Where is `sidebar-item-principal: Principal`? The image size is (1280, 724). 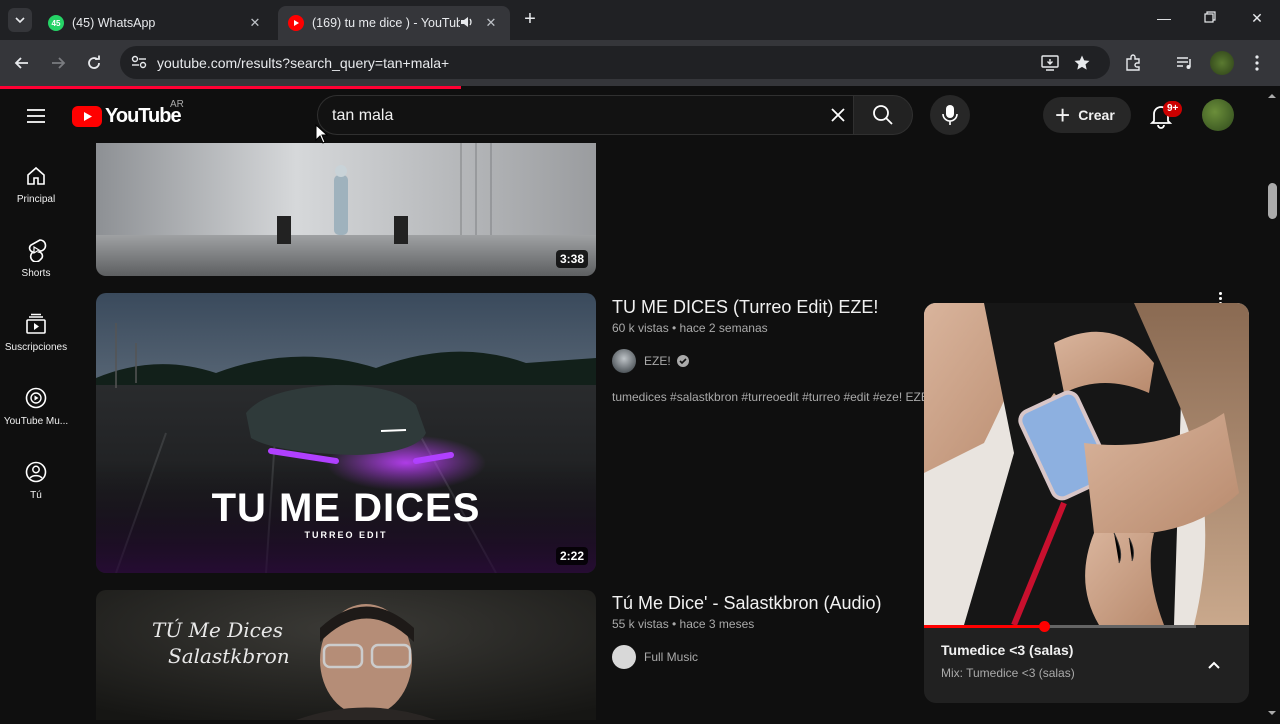
sidebar-item-principal: Principal is located at coordinates (36, 184).